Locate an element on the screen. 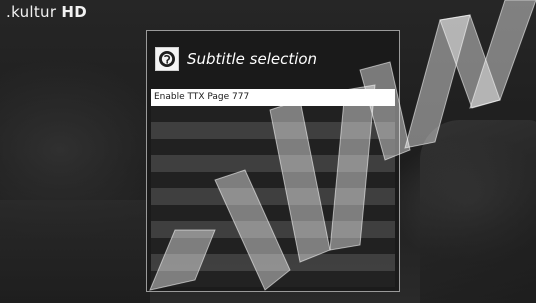 This screenshot has height=303, width=536. channel-logo: .kultur HD is located at coordinates (46, 12).